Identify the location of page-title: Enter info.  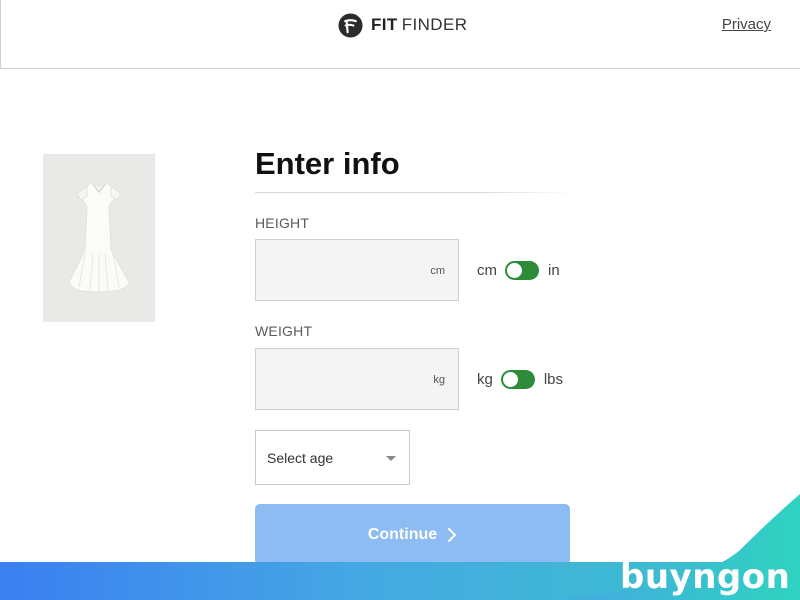
(327, 163).